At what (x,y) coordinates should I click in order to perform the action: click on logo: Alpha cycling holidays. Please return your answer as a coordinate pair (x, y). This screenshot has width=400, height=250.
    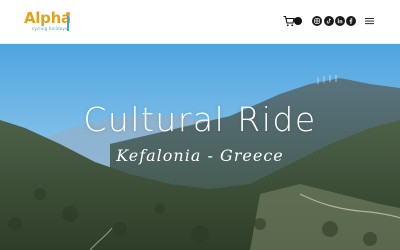
    Looking at the image, I should click on (48, 22).